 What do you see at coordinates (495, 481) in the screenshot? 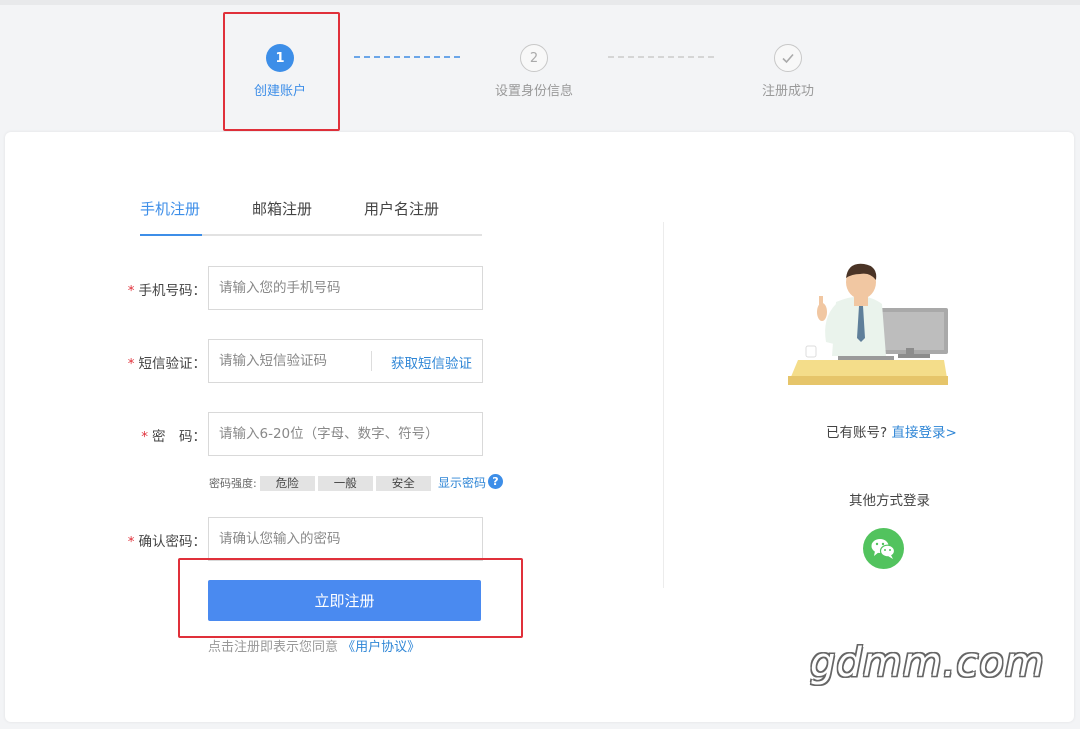
I see `help-icon: ?` at bounding box center [495, 481].